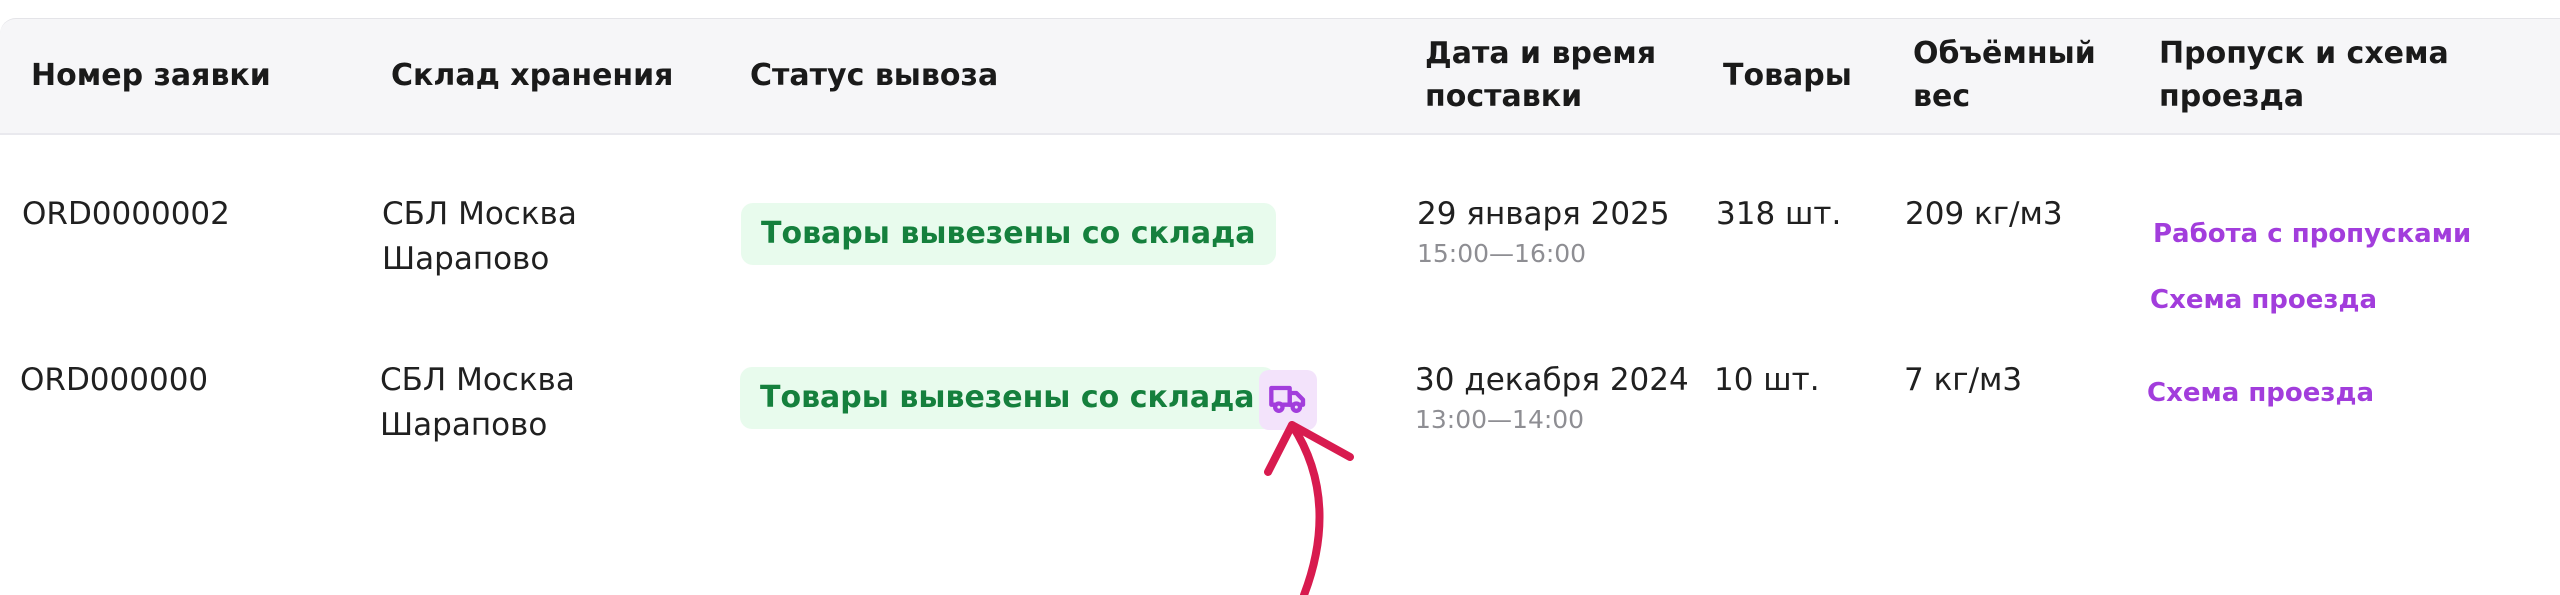 This screenshot has height=595, width=2560. I want to click on delivery-time: 13:00—14:00, so click(1500, 419).